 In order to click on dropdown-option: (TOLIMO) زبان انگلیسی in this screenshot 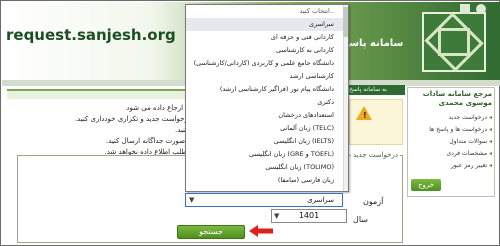, I will do `click(267, 167)`.